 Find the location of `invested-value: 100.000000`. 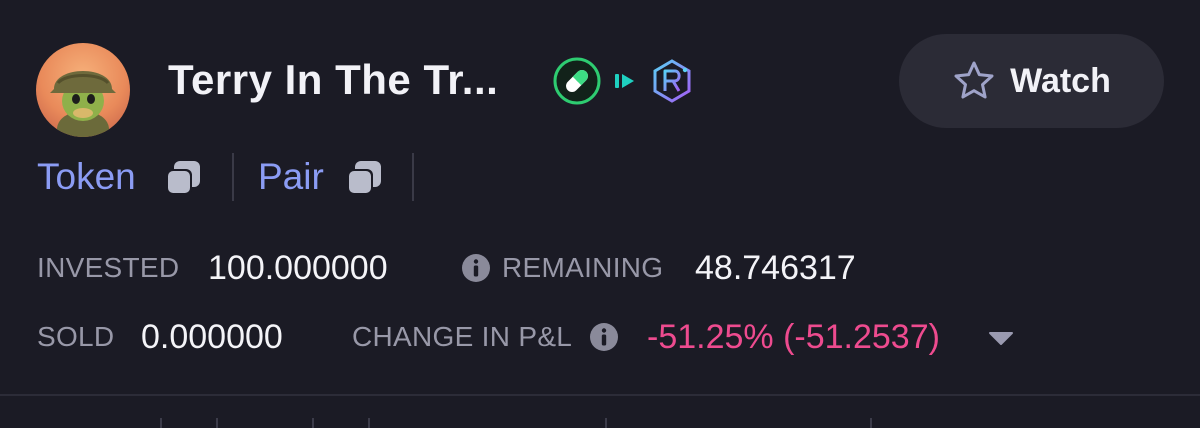

invested-value: 100.000000 is located at coordinates (298, 268).